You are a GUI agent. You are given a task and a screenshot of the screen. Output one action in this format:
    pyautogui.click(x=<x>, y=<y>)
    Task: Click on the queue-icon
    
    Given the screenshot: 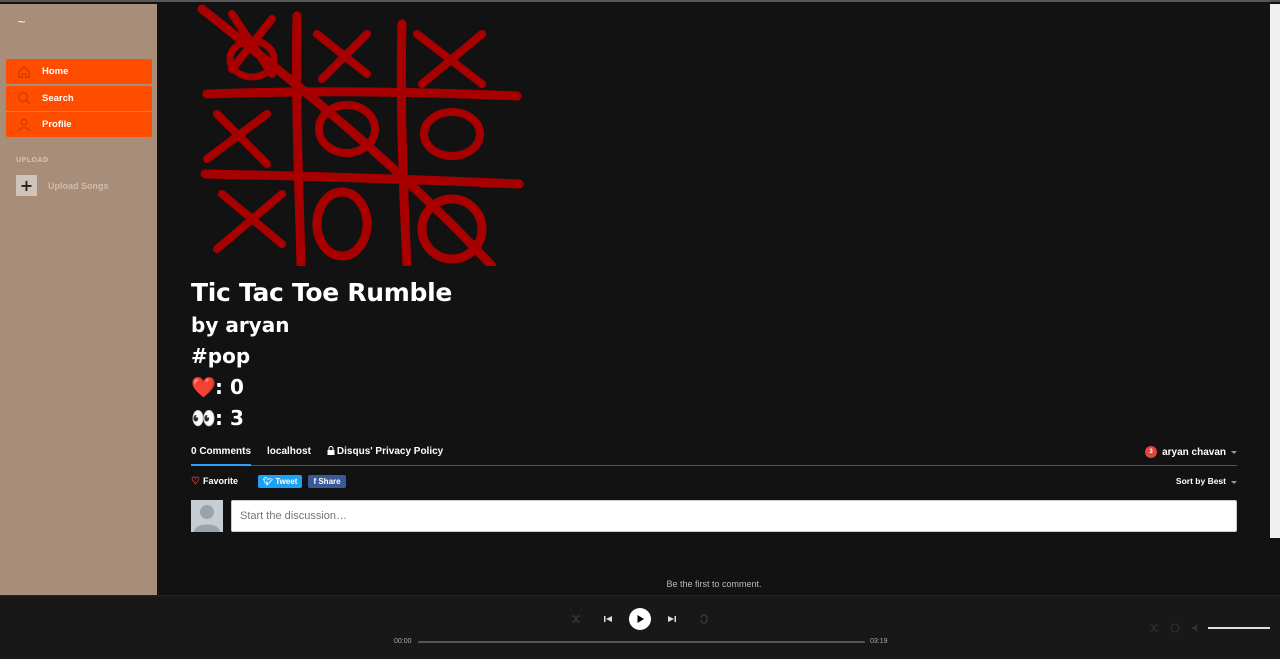 What is the action you would take?
    pyautogui.click(x=1154, y=628)
    